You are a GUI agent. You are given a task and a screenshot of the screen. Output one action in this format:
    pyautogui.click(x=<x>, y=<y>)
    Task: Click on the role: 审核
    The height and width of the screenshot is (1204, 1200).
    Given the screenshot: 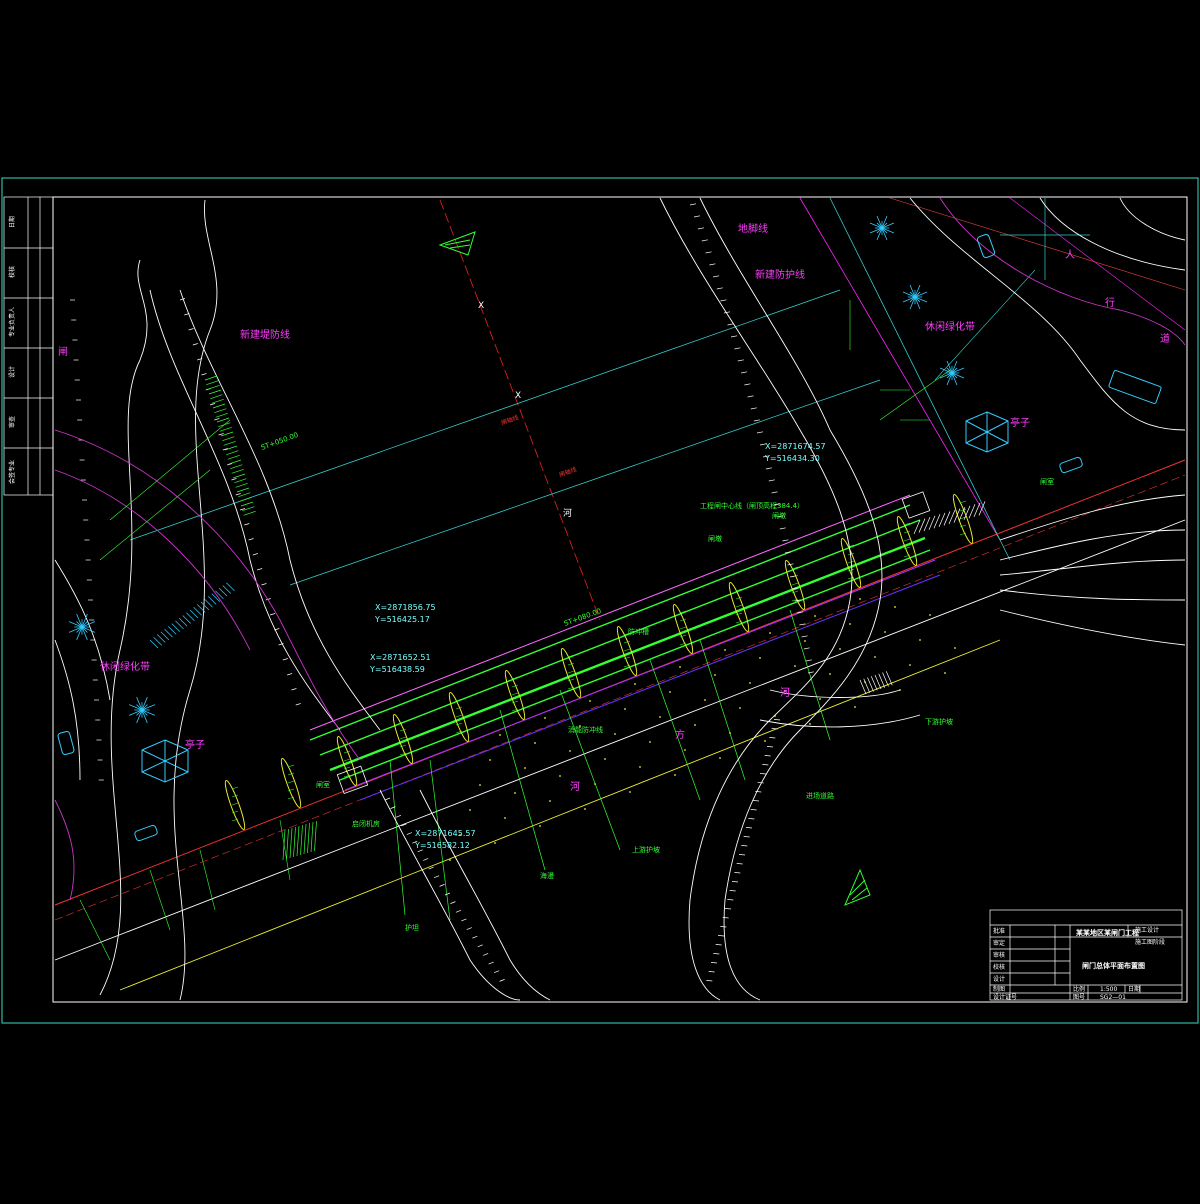 What is the action you would take?
    pyautogui.click(x=999, y=955)
    